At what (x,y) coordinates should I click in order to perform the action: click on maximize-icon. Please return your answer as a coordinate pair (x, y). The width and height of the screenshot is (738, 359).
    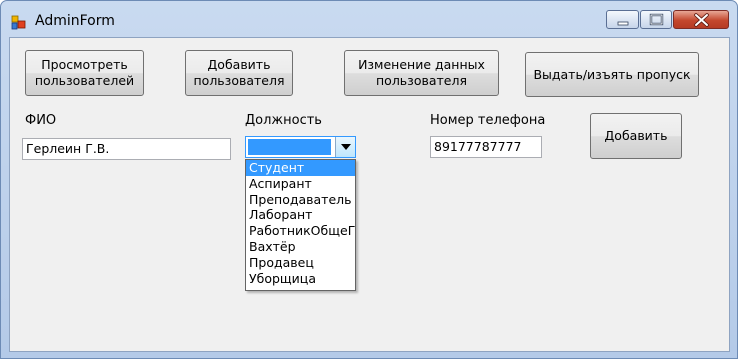
    Looking at the image, I should click on (656, 19).